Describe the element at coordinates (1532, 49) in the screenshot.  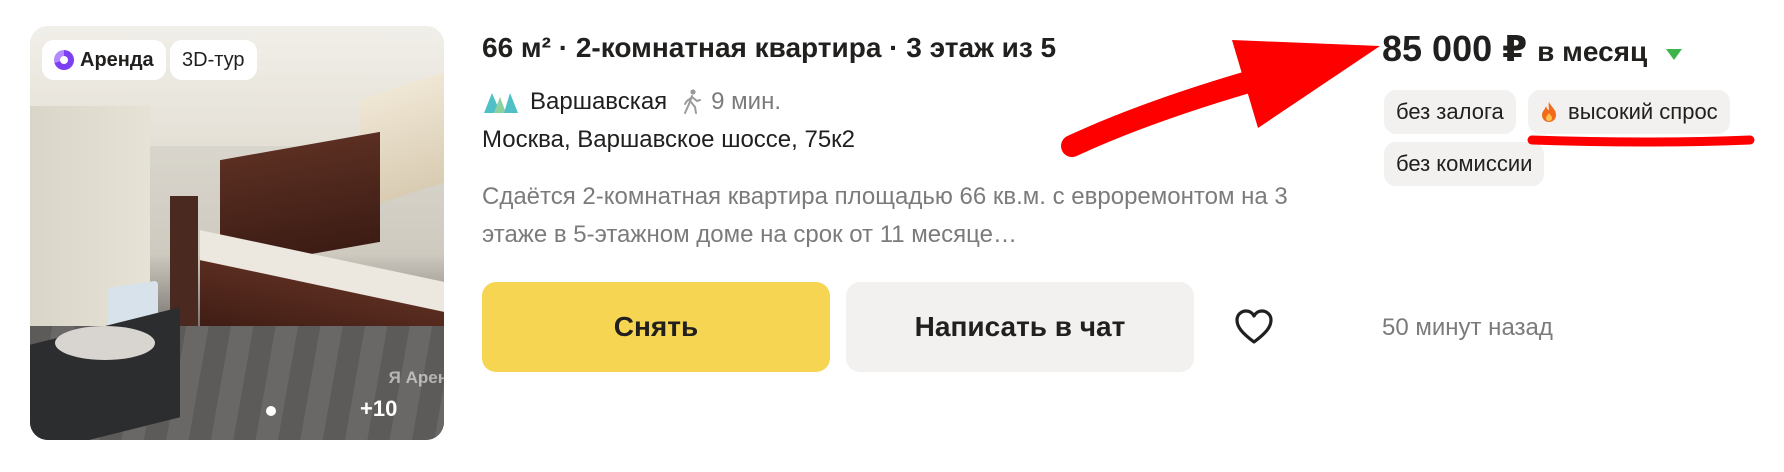
I see `price-block: 85 000 ₽ в месяц` at that location.